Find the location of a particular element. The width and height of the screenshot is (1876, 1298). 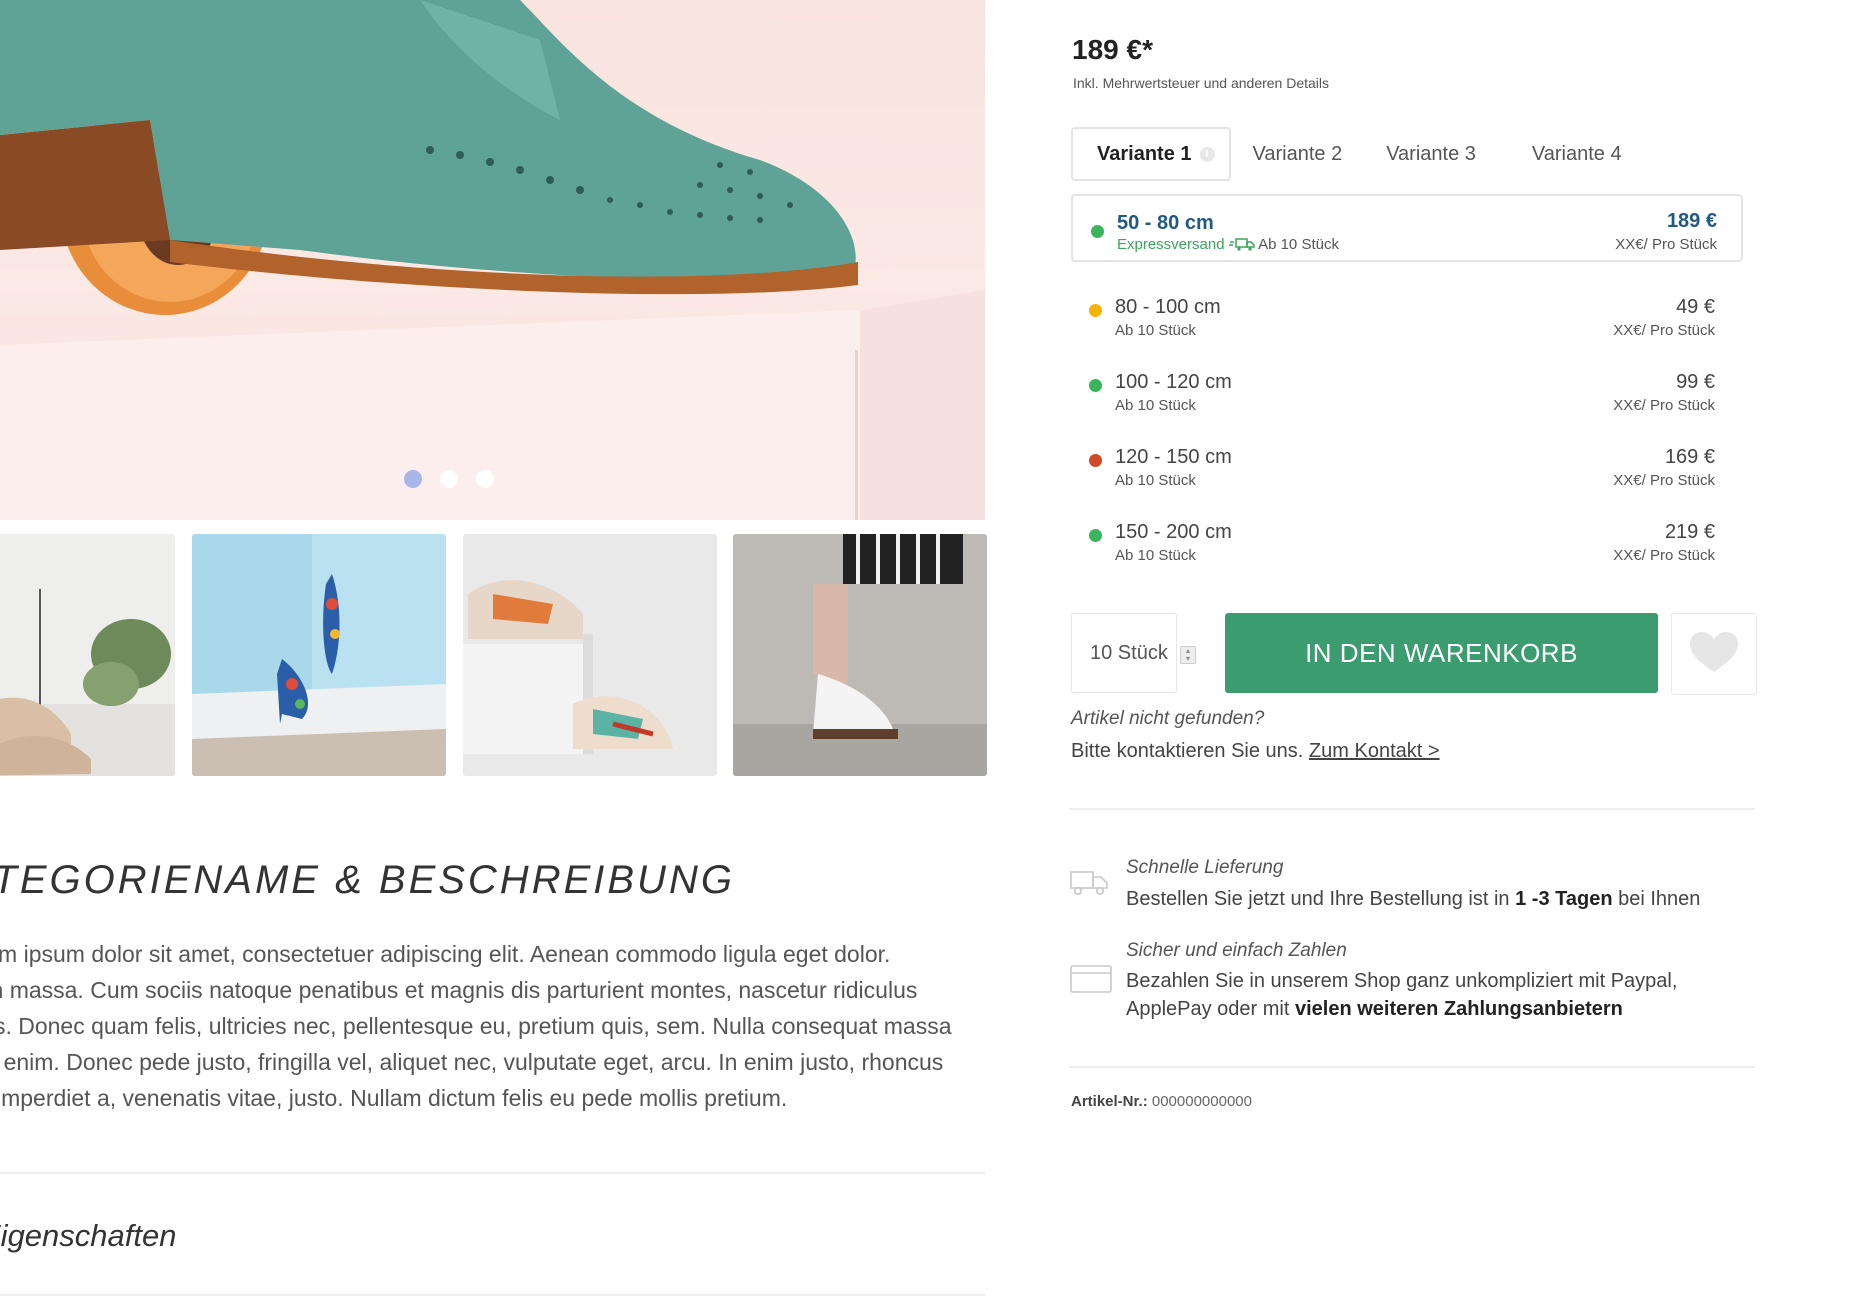

add-to-cart-button: IN DEN WARENKORB is located at coordinates (1441, 653).